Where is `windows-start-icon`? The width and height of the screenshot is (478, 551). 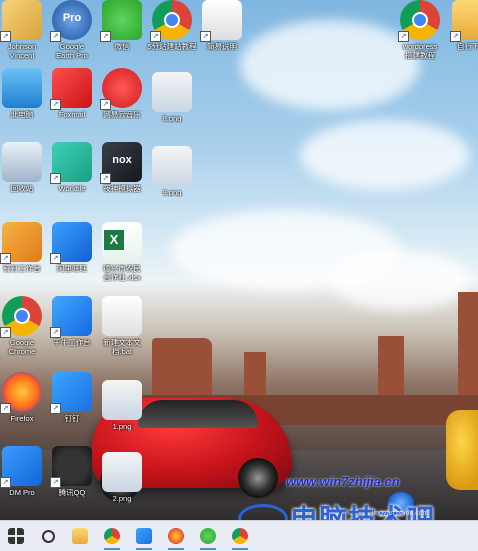
windows-start-icon is located at coordinates (16, 536).